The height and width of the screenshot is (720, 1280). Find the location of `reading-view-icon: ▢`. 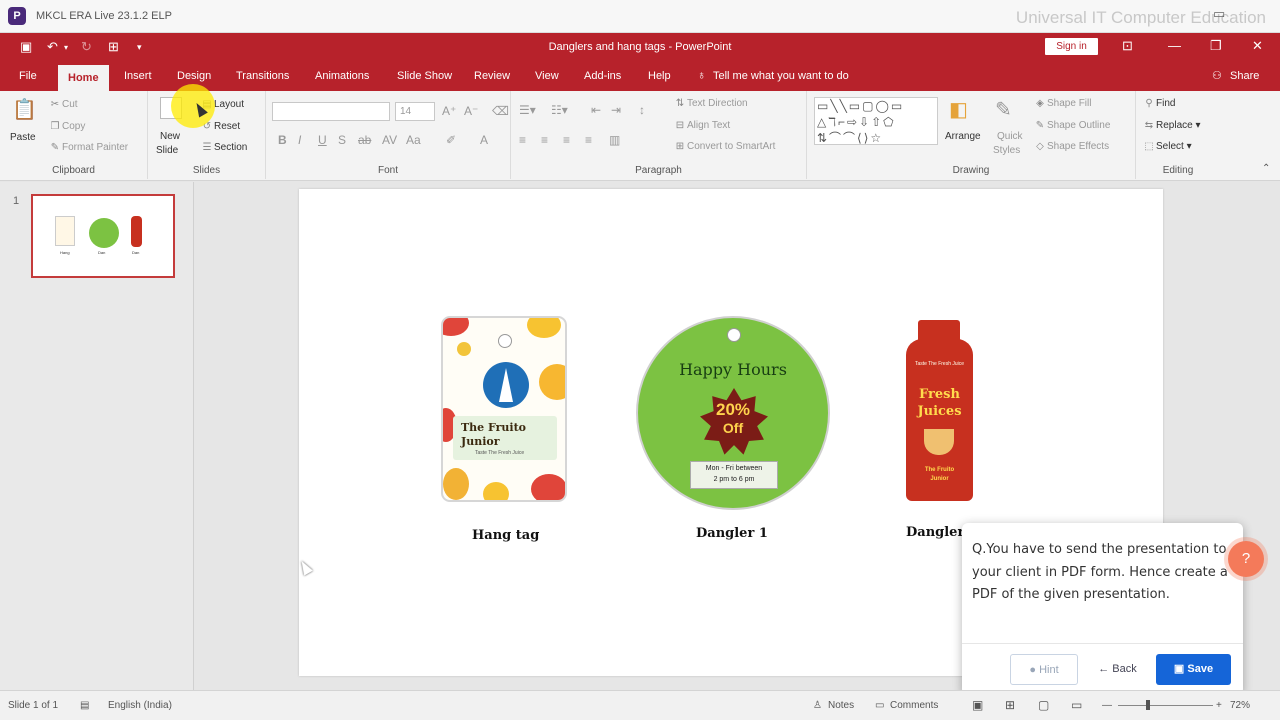

reading-view-icon: ▢ is located at coordinates (1043, 705).